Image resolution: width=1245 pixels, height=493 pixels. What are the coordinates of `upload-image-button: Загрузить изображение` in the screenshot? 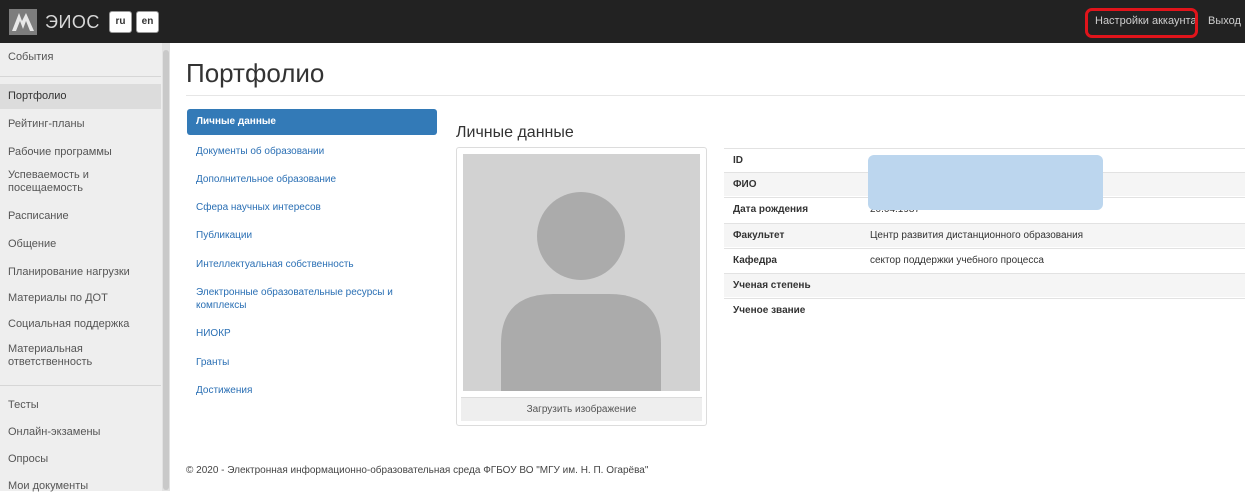 It's located at (581, 409).